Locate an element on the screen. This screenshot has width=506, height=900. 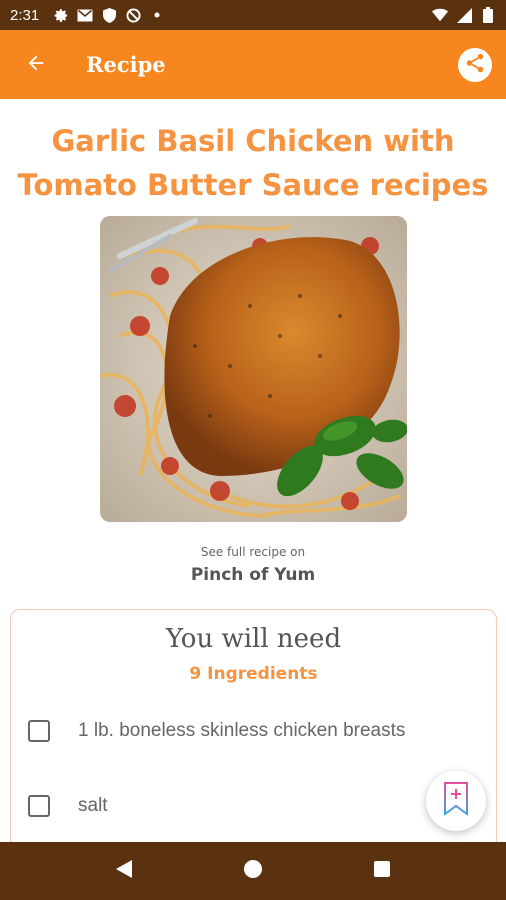
dot-icon is located at coordinates (157, 15).